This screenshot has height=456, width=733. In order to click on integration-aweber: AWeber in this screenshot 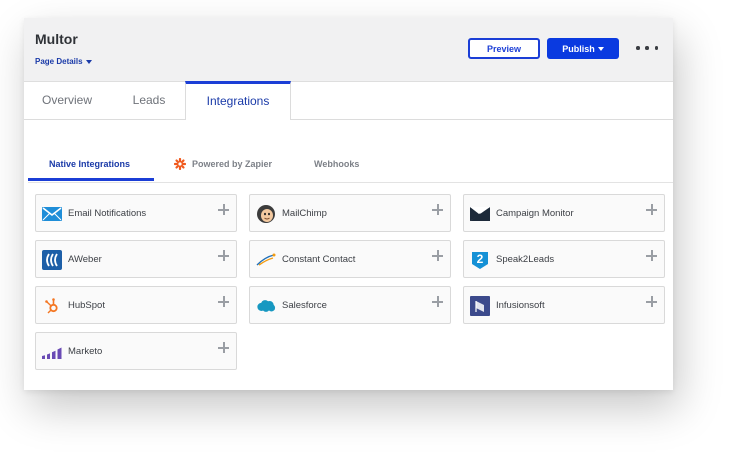, I will do `click(136, 259)`.